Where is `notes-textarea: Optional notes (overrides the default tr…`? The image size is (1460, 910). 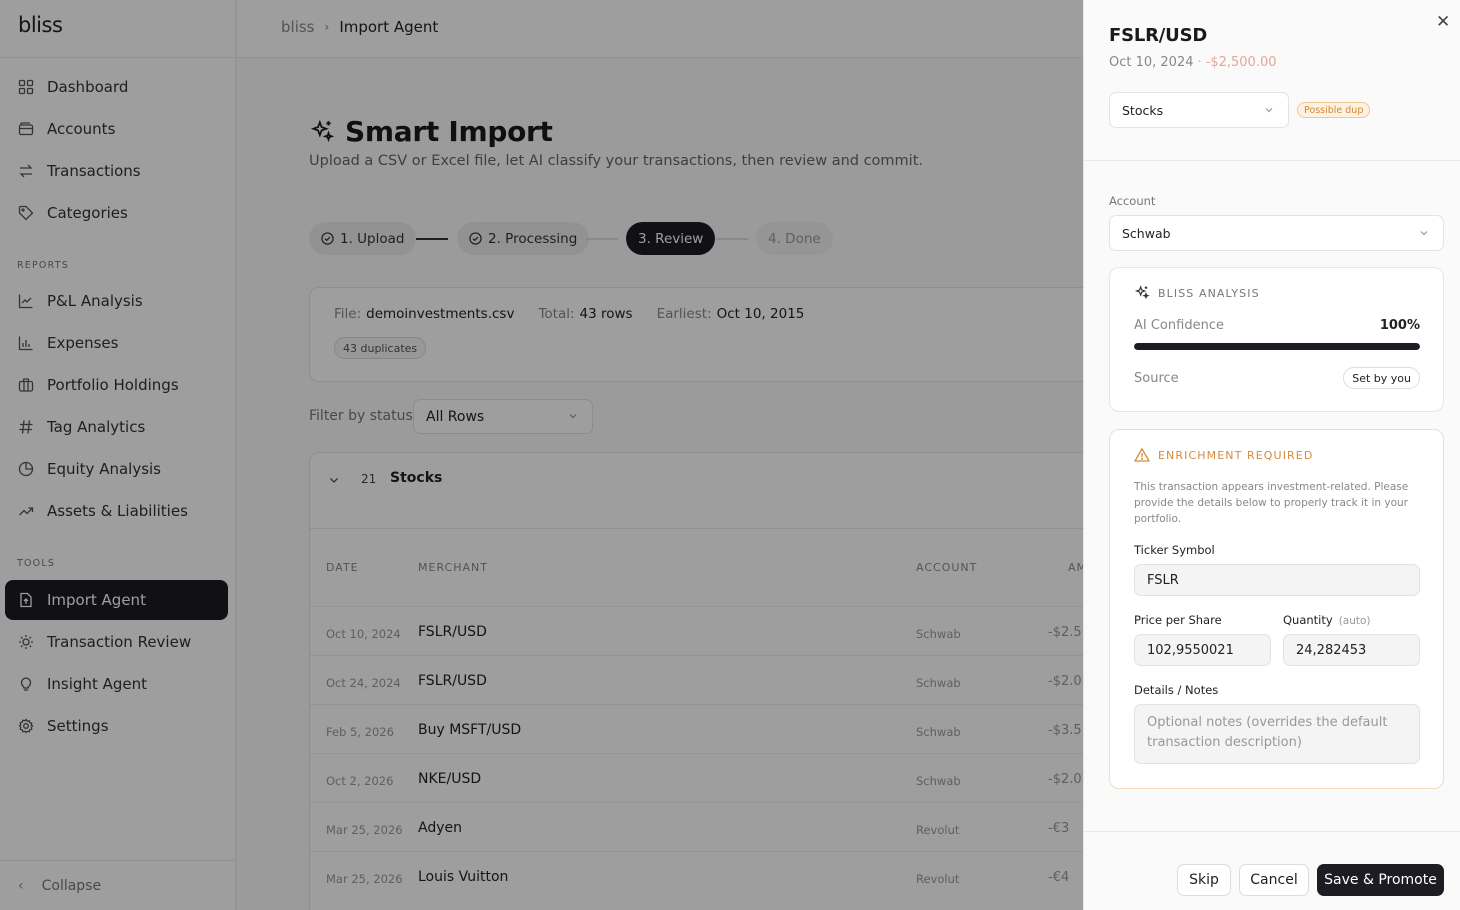 notes-textarea: Optional notes (overrides the default tr… is located at coordinates (1277, 734).